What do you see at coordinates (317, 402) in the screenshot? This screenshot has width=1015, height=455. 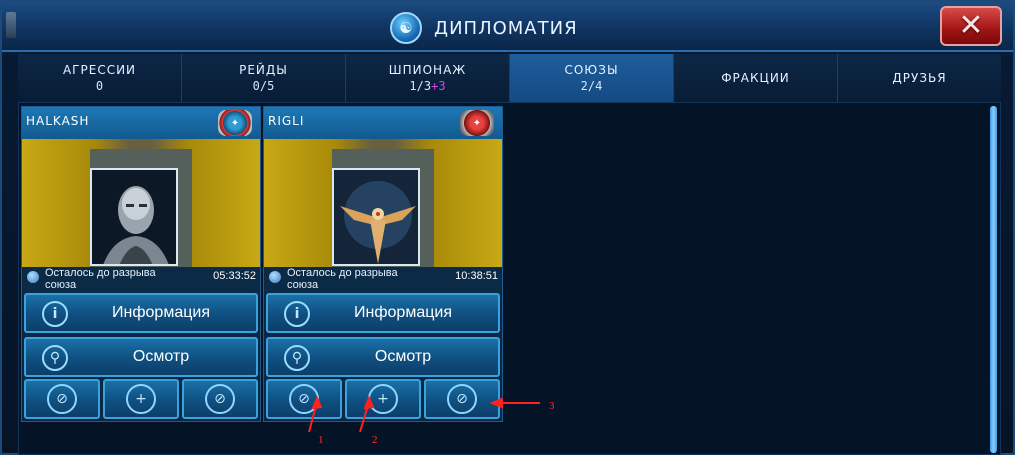 I see `arrow-1-head` at bounding box center [317, 402].